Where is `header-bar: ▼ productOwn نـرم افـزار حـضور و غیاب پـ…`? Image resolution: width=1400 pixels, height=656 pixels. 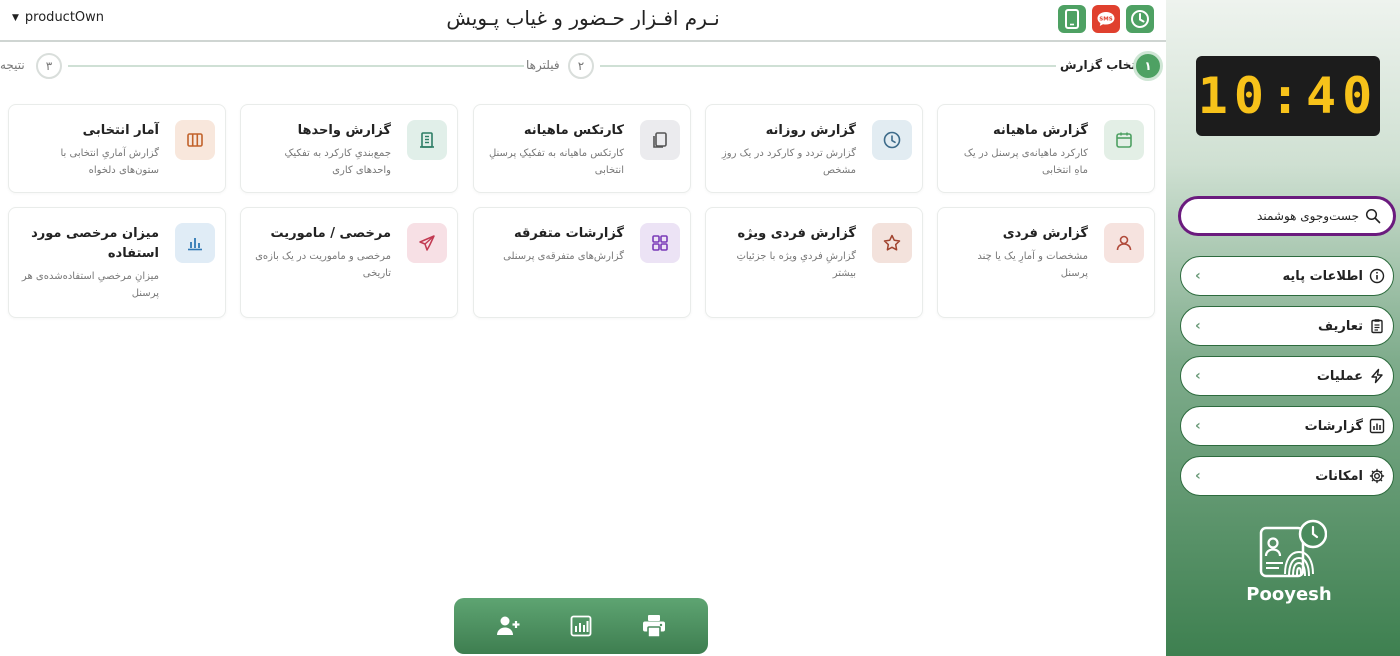
header-bar: ▼ productOwn نـرم افـزار حـضور و غیاب پـ… is located at coordinates (583, 21).